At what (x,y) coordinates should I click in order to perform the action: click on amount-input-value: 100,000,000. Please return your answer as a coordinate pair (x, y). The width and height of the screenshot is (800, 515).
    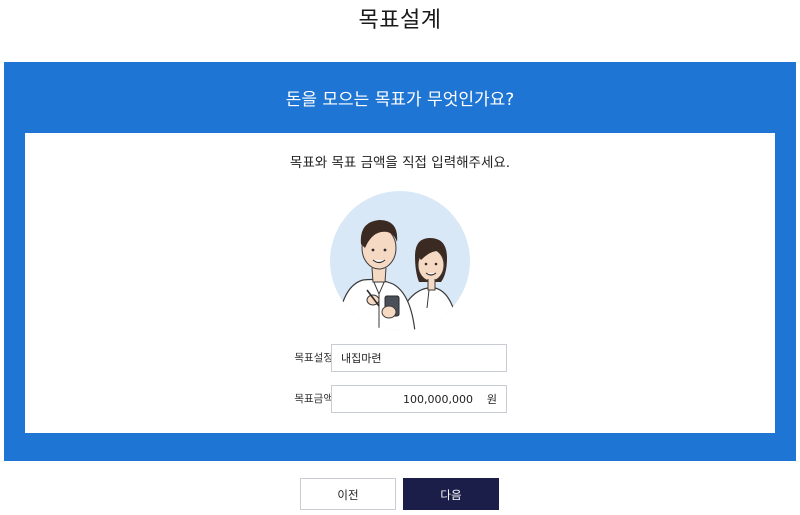
    Looking at the image, I should click on (438, 399).